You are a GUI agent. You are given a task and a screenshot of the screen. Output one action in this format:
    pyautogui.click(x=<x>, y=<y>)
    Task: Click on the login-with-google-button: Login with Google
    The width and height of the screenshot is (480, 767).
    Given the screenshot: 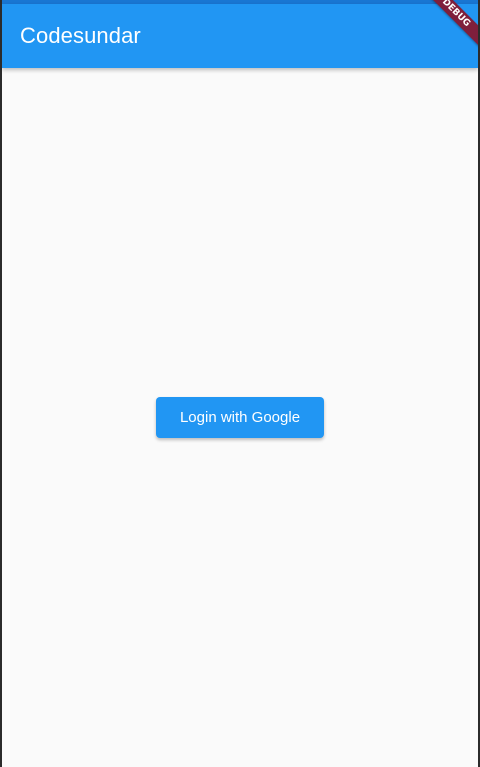 What is the action you would take?
    pyautogui.click(x=240, y=417)
    